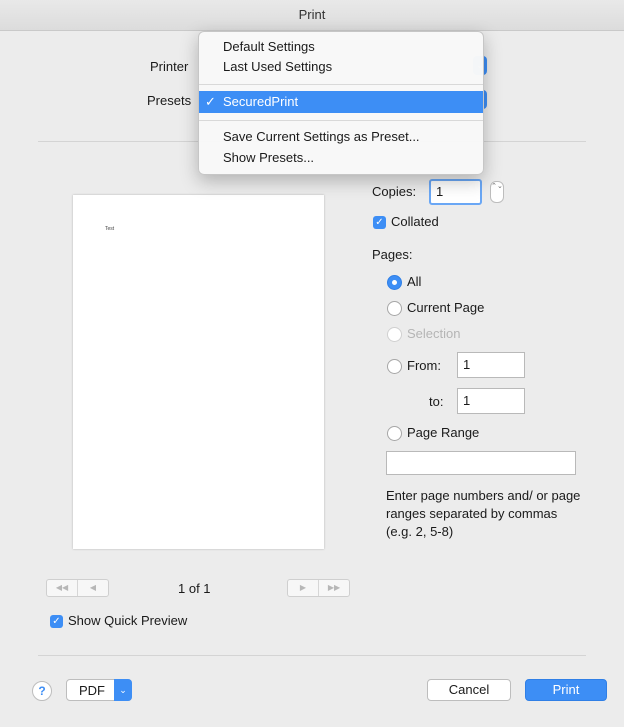 The height and width of the screenshot is (727, 624). What do you see at coordinates (194, 588) in the screenshot?
I see `page-indicator: 1 of 1` at bounding box center [194, 588].